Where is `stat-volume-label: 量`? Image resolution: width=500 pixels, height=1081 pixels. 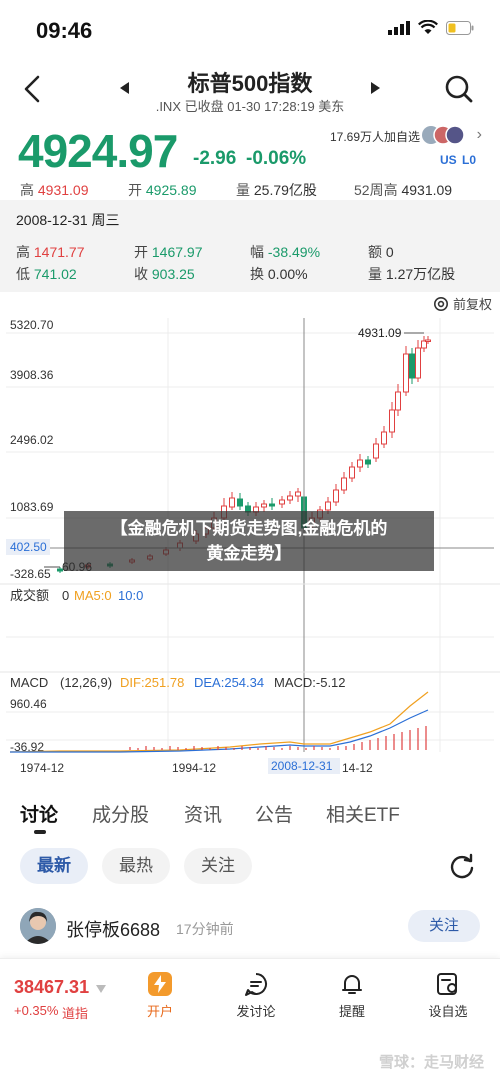 stat-volume-label: 量 is located at coordinates (243, 190).